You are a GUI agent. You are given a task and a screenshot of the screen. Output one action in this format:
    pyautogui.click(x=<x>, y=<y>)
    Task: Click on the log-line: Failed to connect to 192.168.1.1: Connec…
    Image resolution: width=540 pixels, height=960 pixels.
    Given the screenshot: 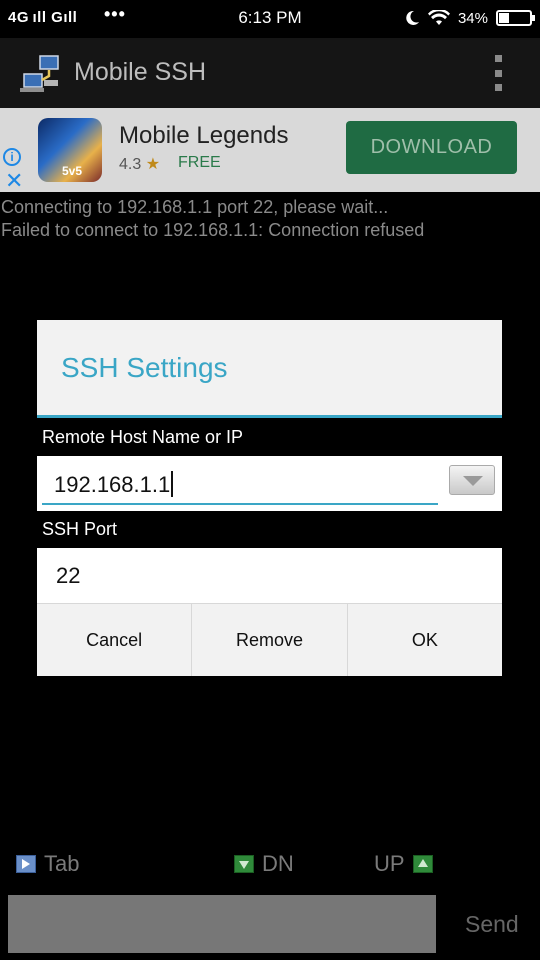 What is the action you would take?
    pyautogui.click(x=213, y=230)
    